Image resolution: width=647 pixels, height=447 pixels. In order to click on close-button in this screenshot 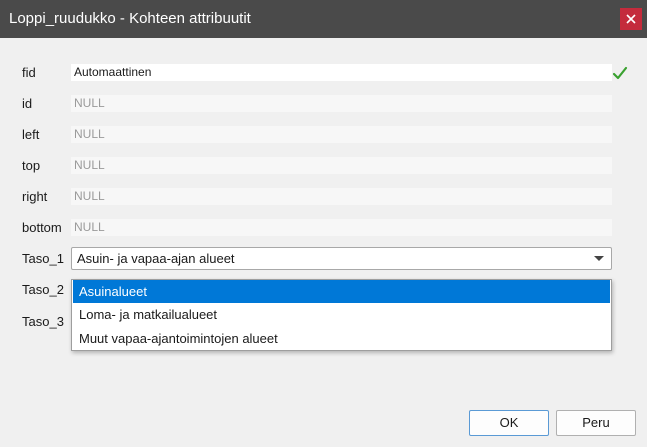, I will do `click(631, 19)`.